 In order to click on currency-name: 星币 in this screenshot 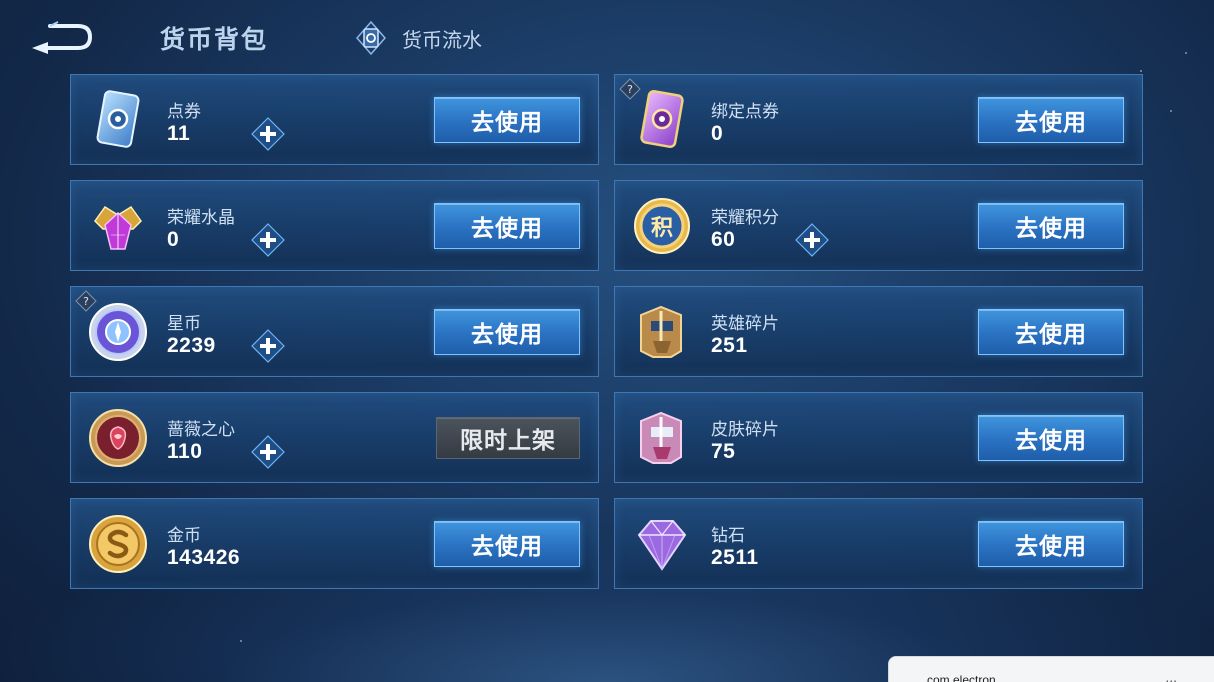, I will do `click(184, 323)`.